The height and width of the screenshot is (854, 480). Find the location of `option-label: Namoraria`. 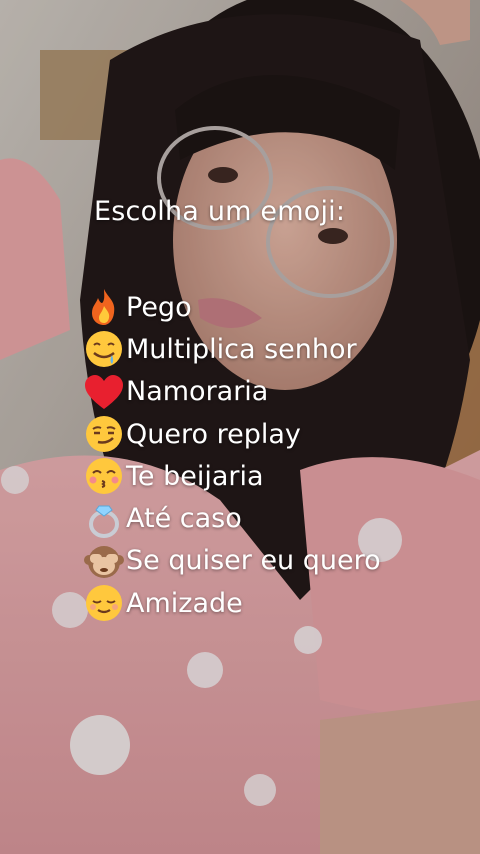

option-label: Namoraria is located at coordinates (197, 392).